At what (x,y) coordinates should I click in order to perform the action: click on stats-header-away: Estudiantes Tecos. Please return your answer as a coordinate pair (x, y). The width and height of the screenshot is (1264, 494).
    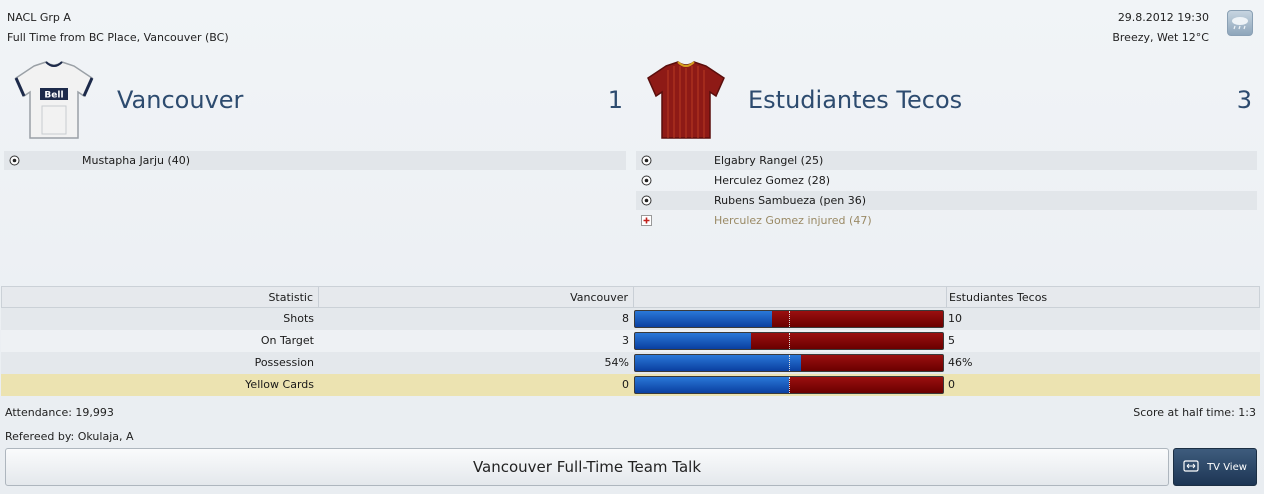
    Looking at the image, I should click on (998, 297).